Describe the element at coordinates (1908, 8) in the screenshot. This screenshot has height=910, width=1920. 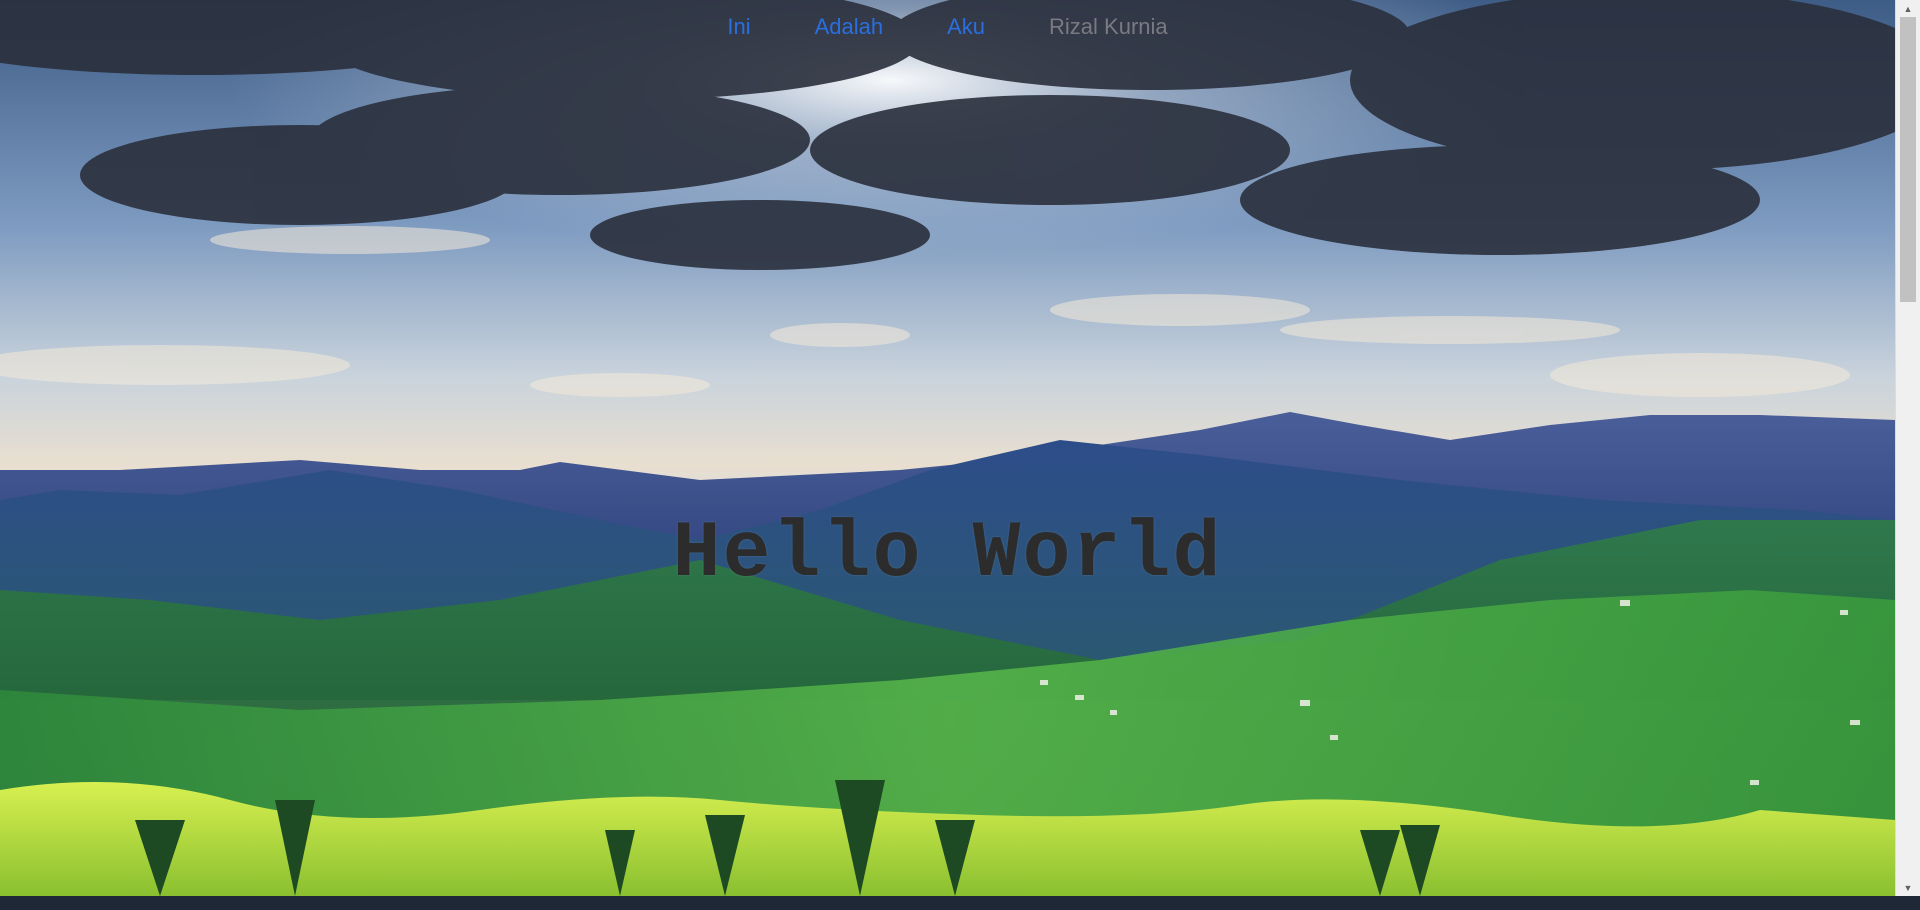
I see `scroll-up-arrow-icon: ▲` at that location.